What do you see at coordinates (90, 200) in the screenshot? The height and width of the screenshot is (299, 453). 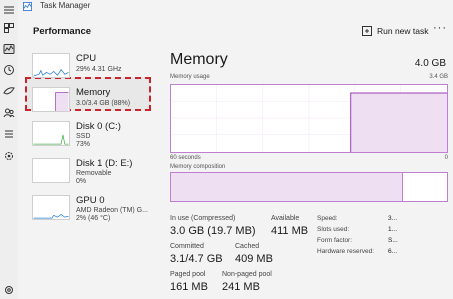 I see `item-name: GPU 0` at bounding box center [90, 200].